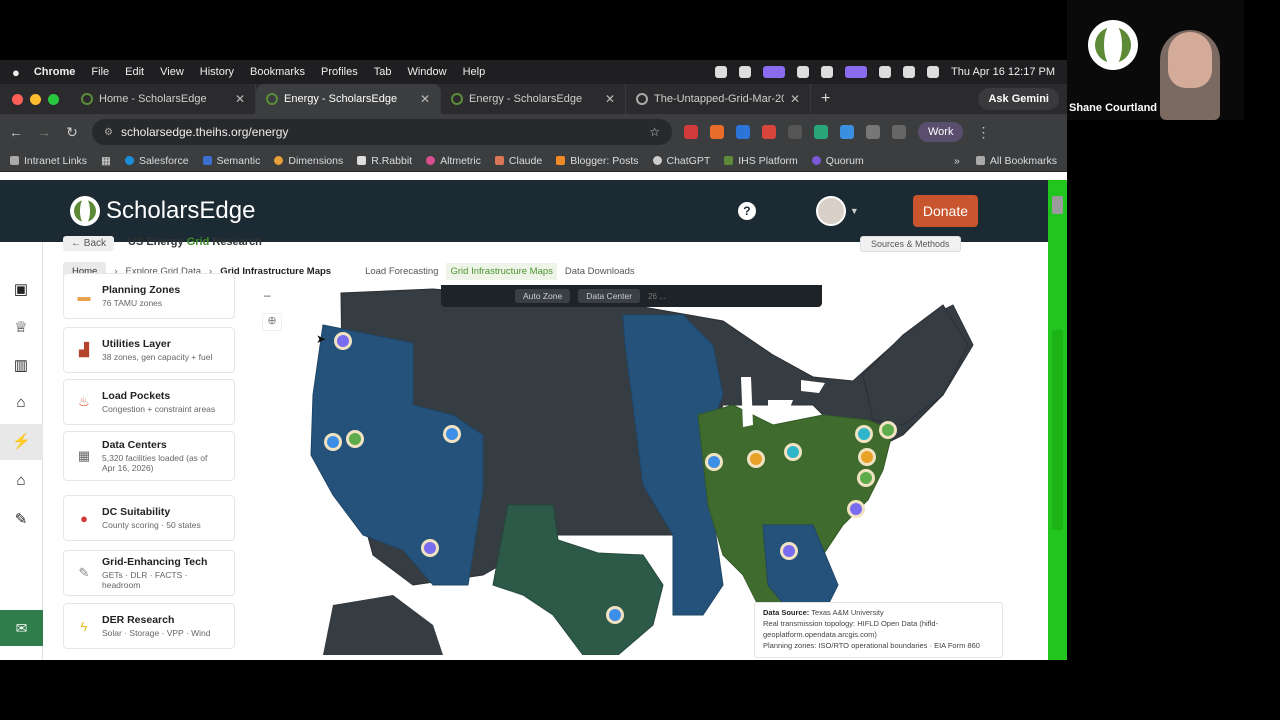  Describe the element at coordinates (746, 211) in the screenshot. I see `help-icon: ?` at that location.